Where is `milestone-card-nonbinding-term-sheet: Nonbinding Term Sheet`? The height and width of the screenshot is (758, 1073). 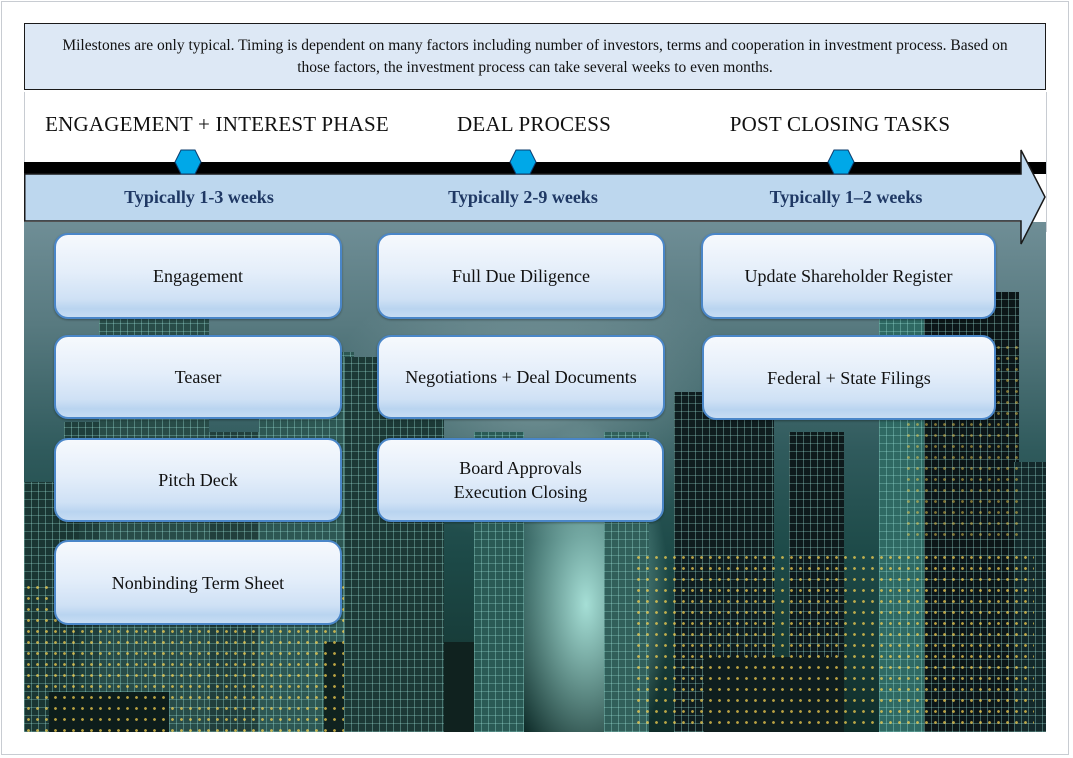 milestone-card-nonbinding-term-sheet: Nonbinding Term Sheet is located at coordinates (198, 582).